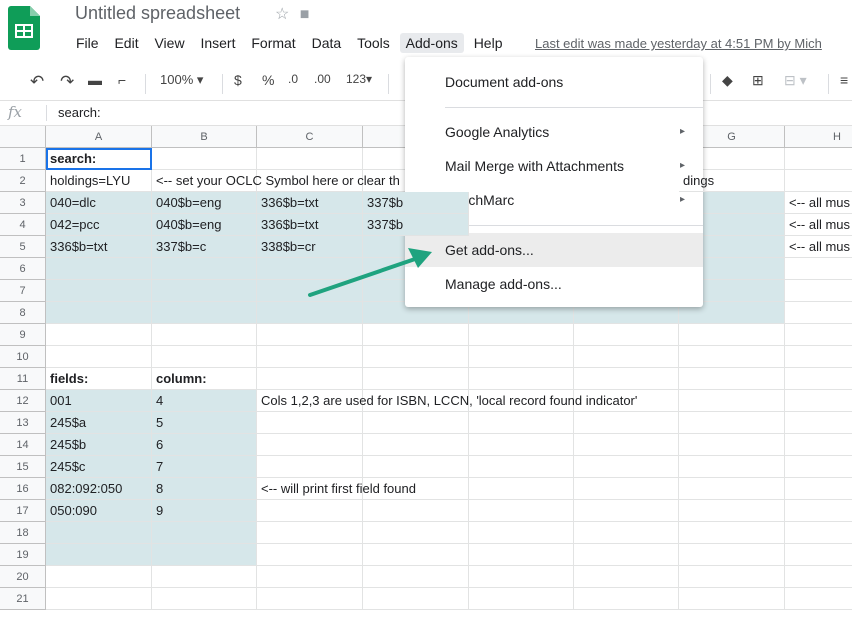  I want to click on cell-h4: <-- all mus, so click(818, 225).